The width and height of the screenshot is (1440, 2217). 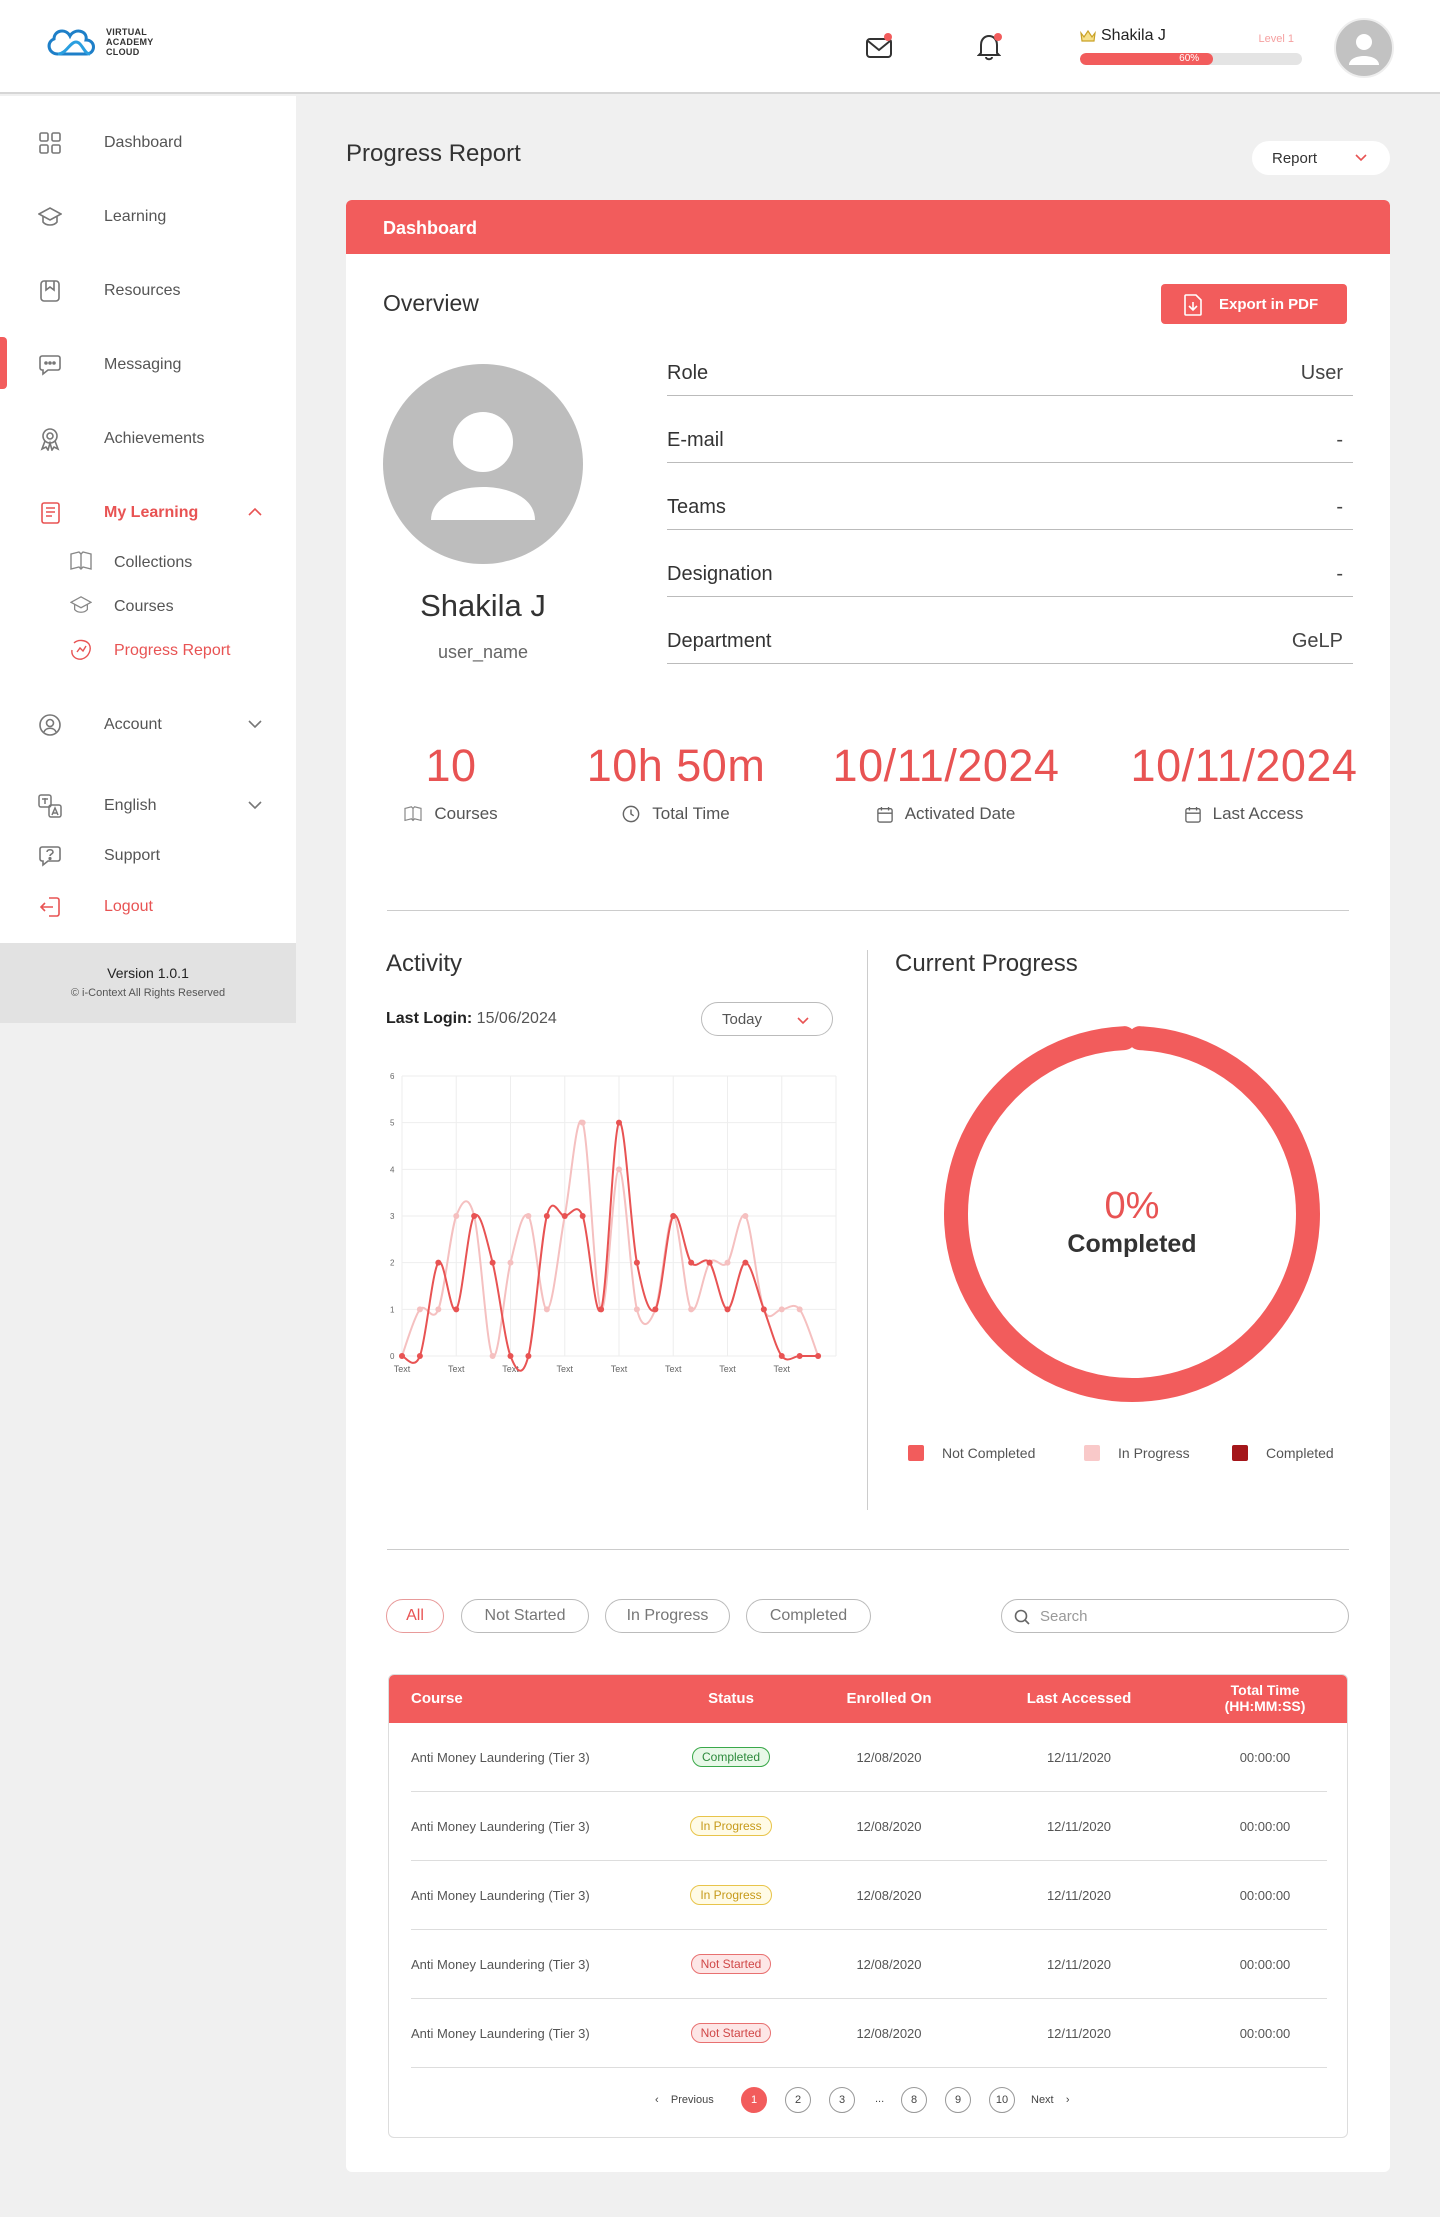 I want to click on cell-status: Completed, so click(x=731, y=1757).